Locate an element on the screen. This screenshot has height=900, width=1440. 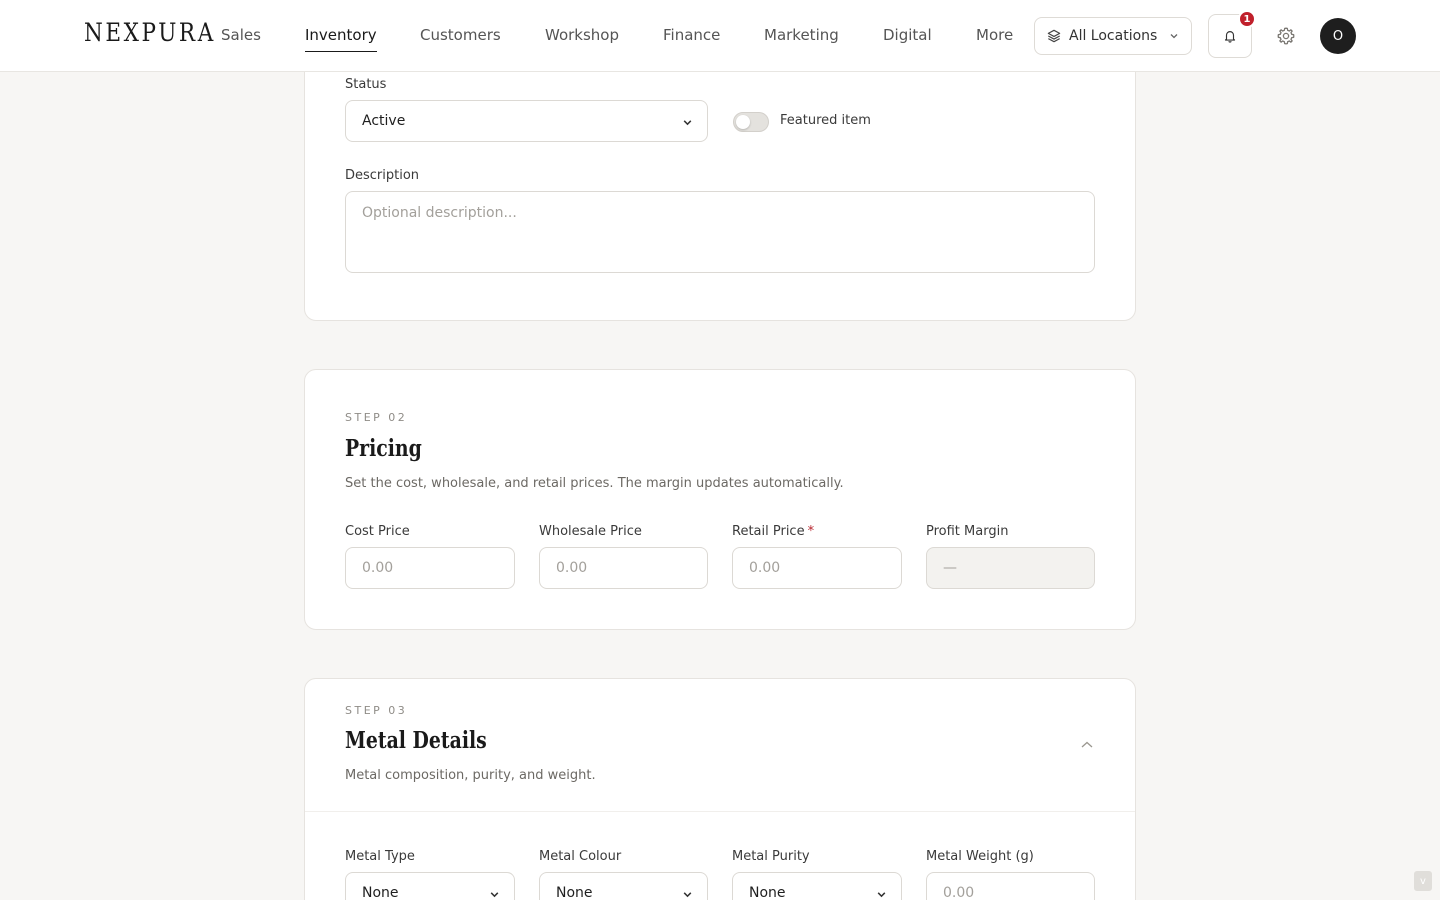
profit-margin-label: Profit Margin is located at coordinates (967, 531).